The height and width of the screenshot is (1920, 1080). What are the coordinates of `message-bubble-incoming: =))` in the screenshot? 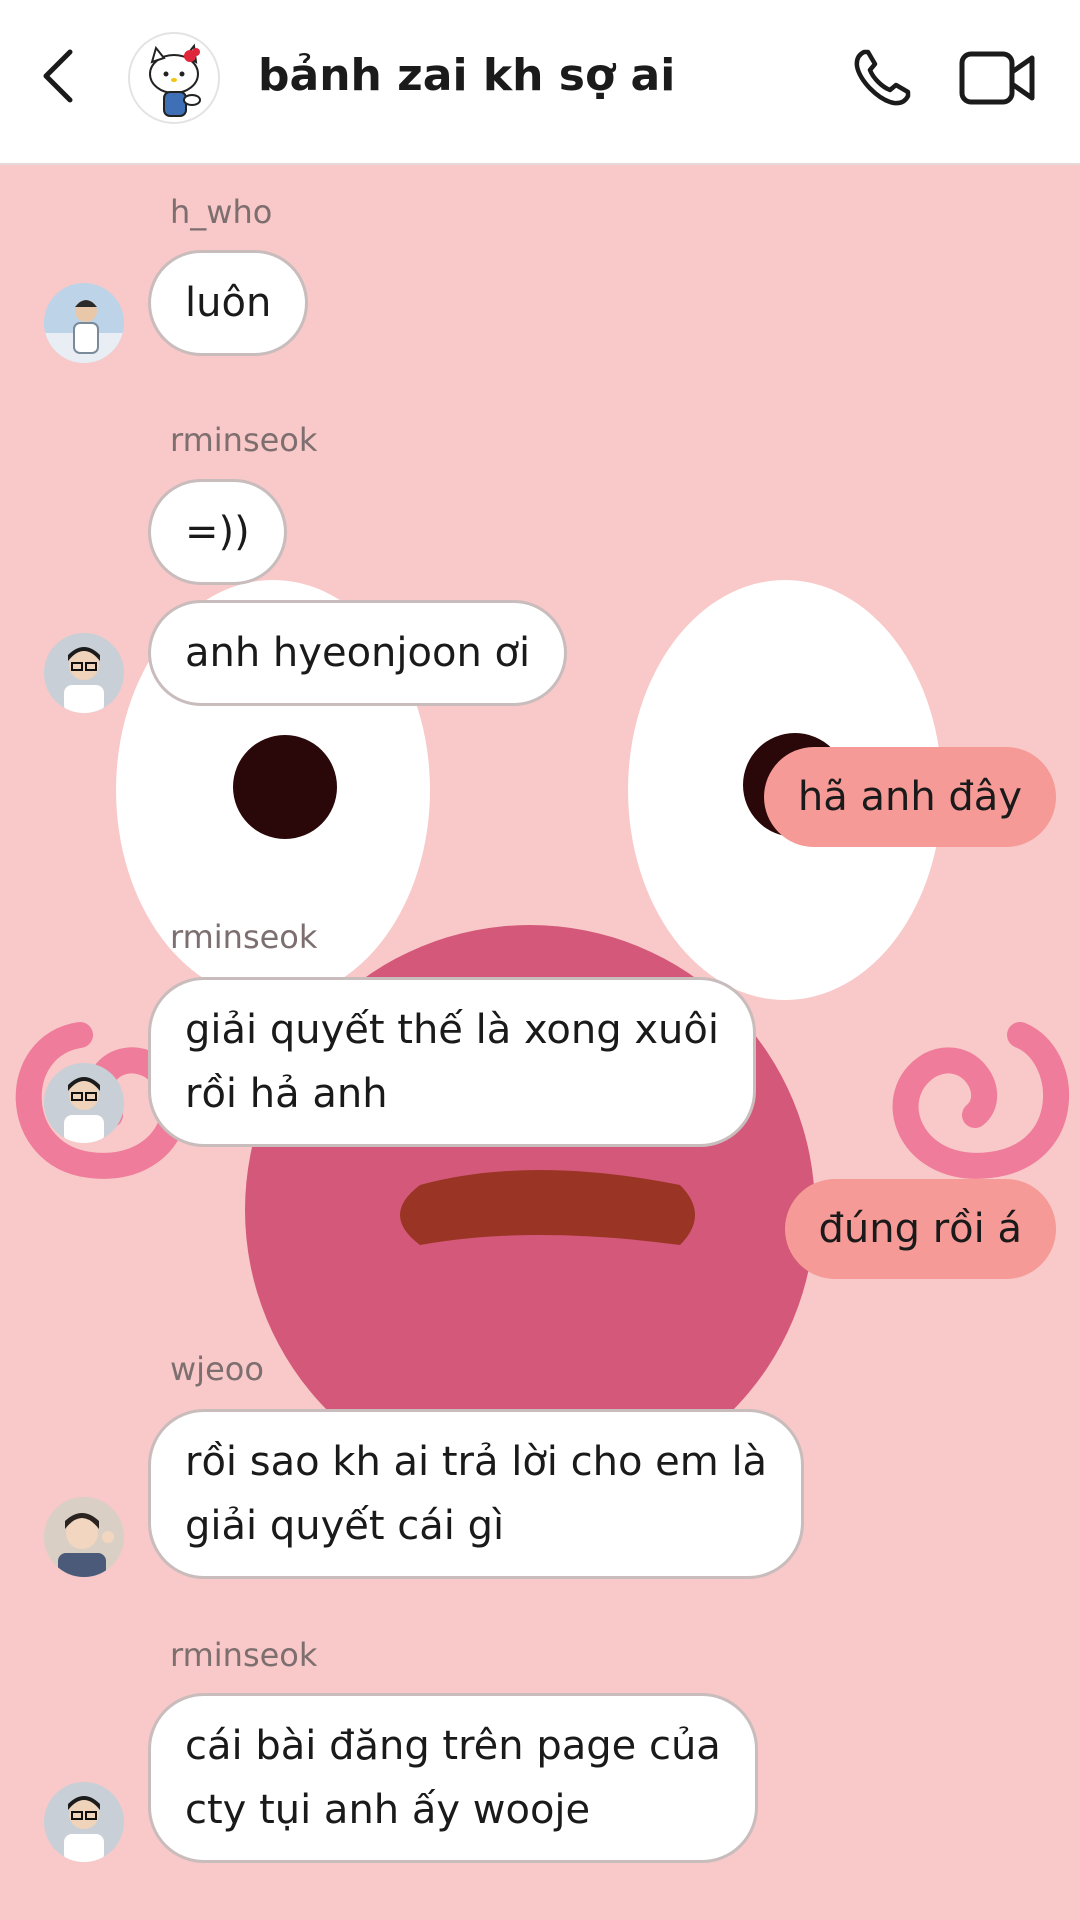 It's located at (217, 532).